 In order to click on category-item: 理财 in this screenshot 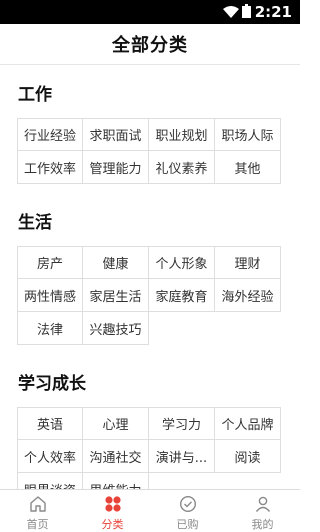, I will do `click(248, 262)`.